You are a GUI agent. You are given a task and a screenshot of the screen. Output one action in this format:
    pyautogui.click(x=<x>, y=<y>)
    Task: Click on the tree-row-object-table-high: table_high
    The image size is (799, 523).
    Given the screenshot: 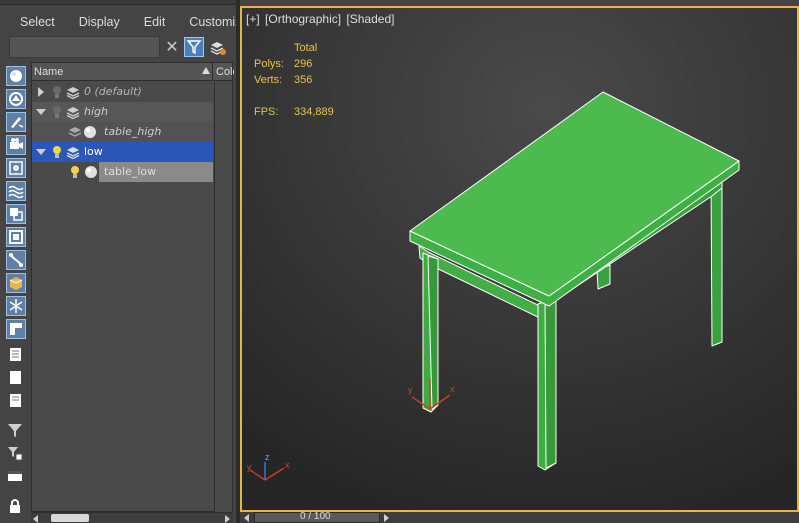 What is the action you would take?
    pyautogui.click(x=122, y=132)
    